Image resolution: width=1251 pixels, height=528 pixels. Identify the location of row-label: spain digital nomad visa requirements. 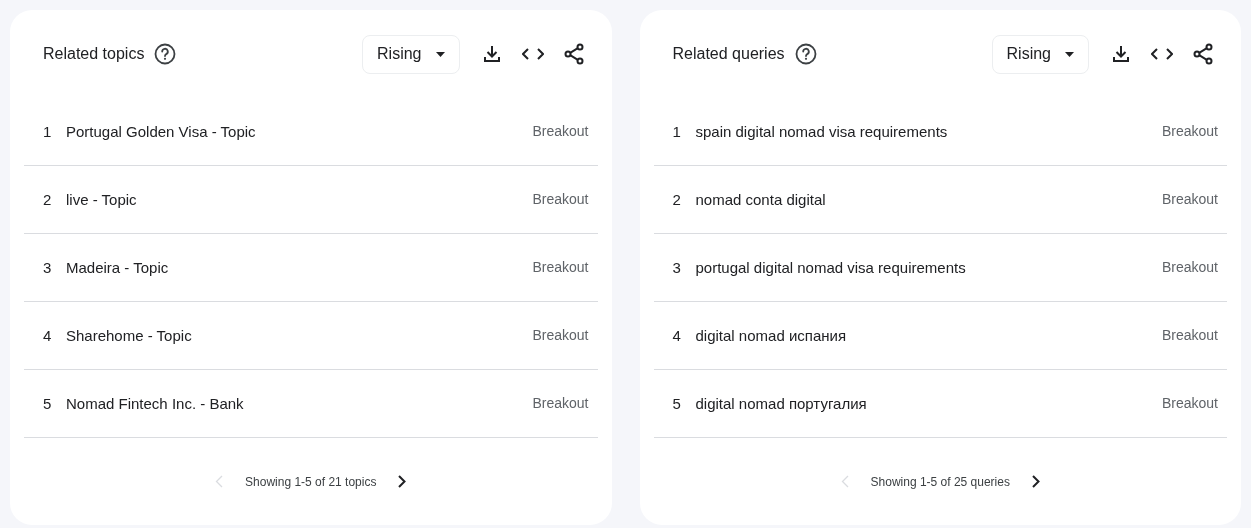
(928, 132).